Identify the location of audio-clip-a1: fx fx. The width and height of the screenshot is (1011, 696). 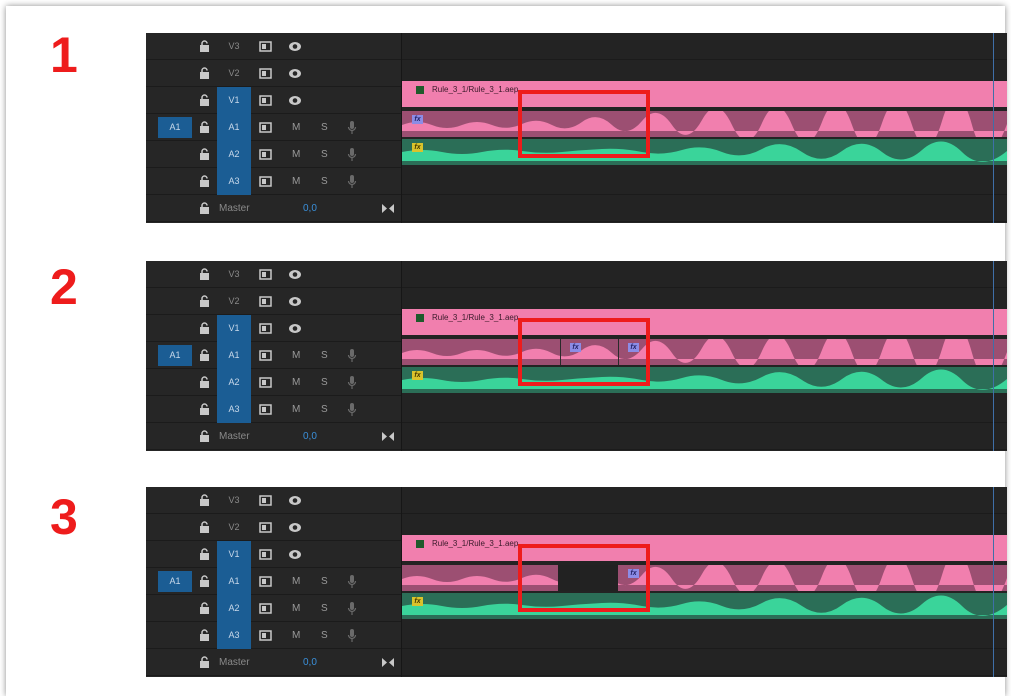
(704, 352).